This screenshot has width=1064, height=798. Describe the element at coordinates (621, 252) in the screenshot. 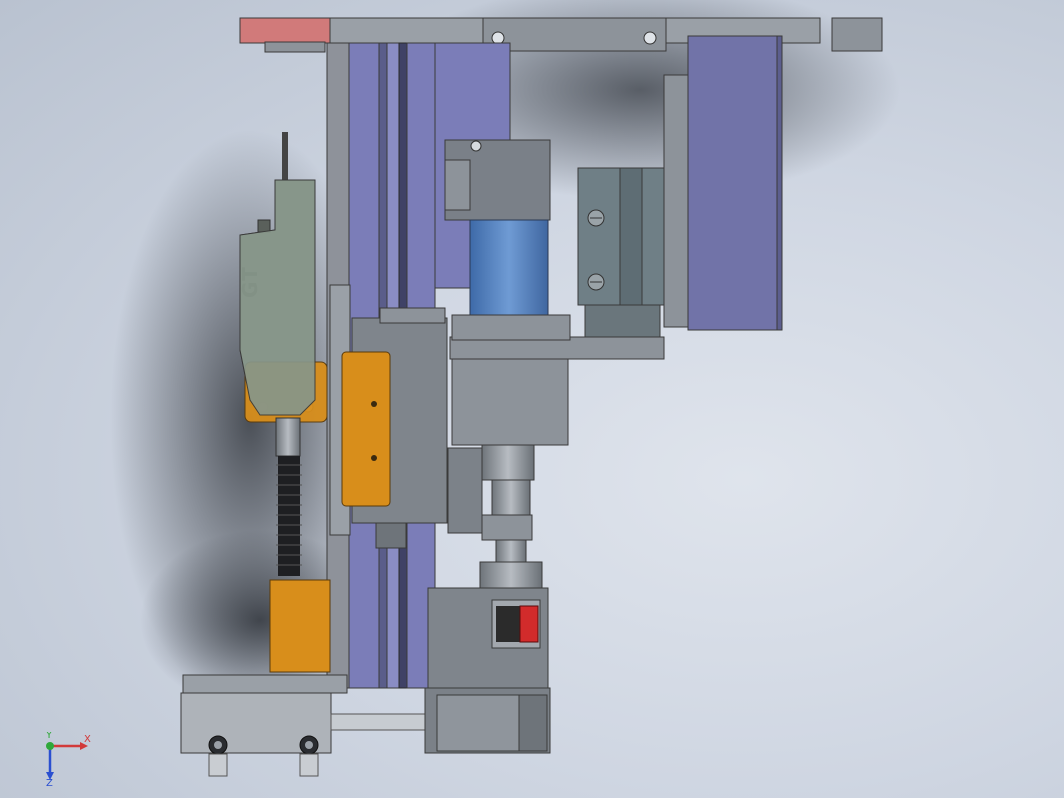

I see `clamp-block` at that location.